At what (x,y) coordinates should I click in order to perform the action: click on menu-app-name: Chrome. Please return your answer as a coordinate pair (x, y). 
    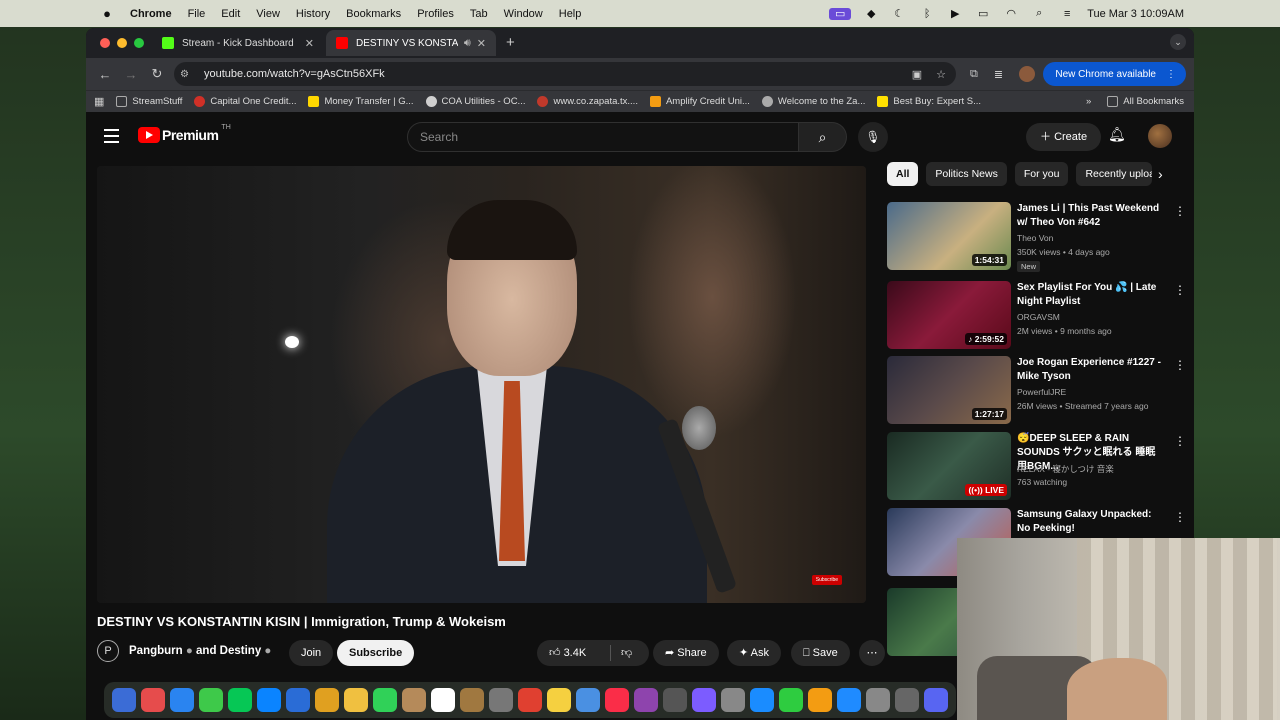
    Looking at the image, I should click on (151, 14).